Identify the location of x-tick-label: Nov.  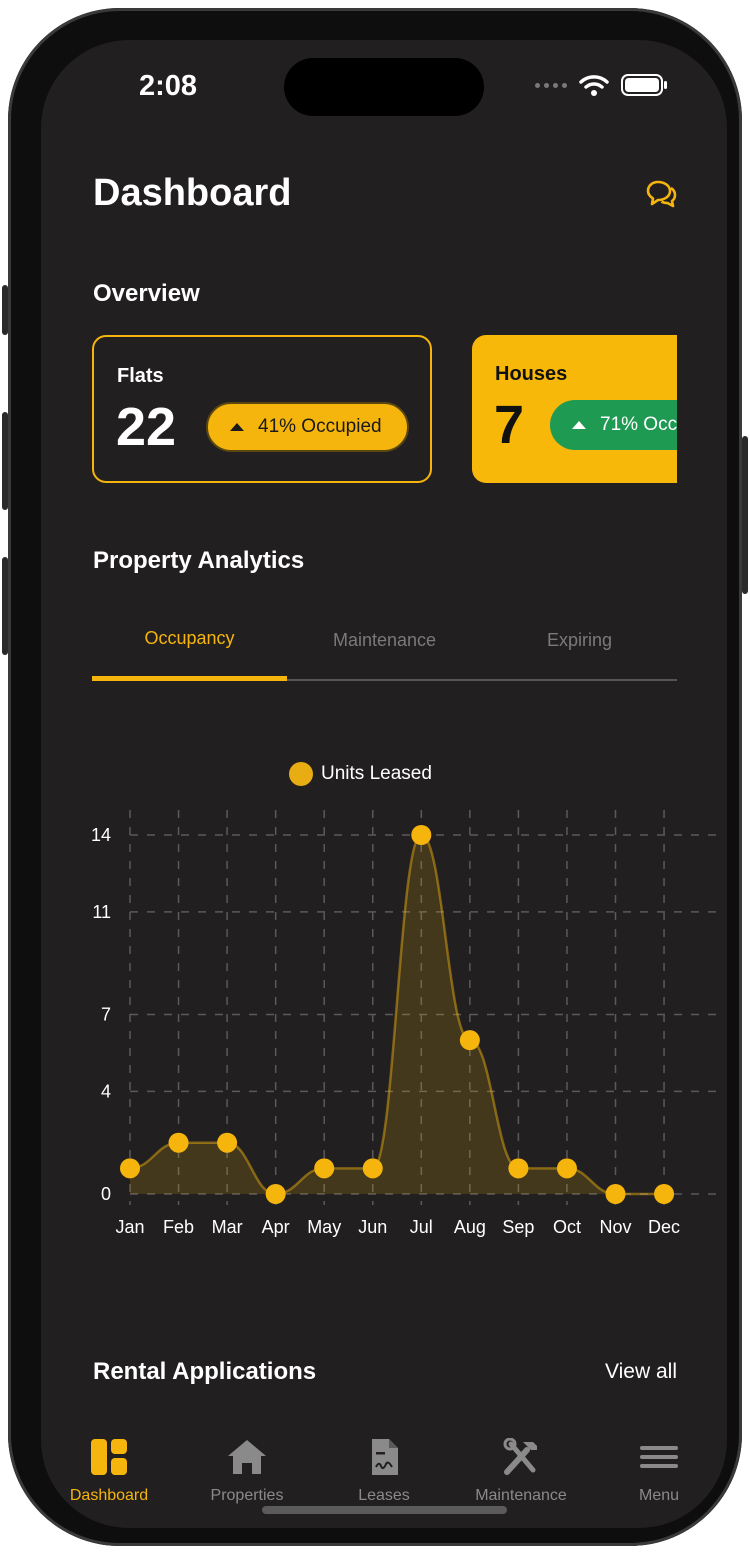
(615, 1227).